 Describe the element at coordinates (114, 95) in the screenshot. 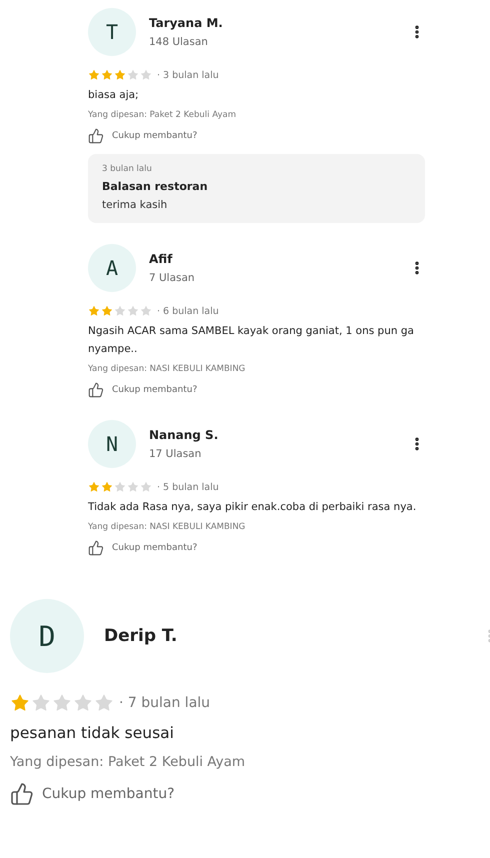

I see `review-text: biasa aja;` at that location.